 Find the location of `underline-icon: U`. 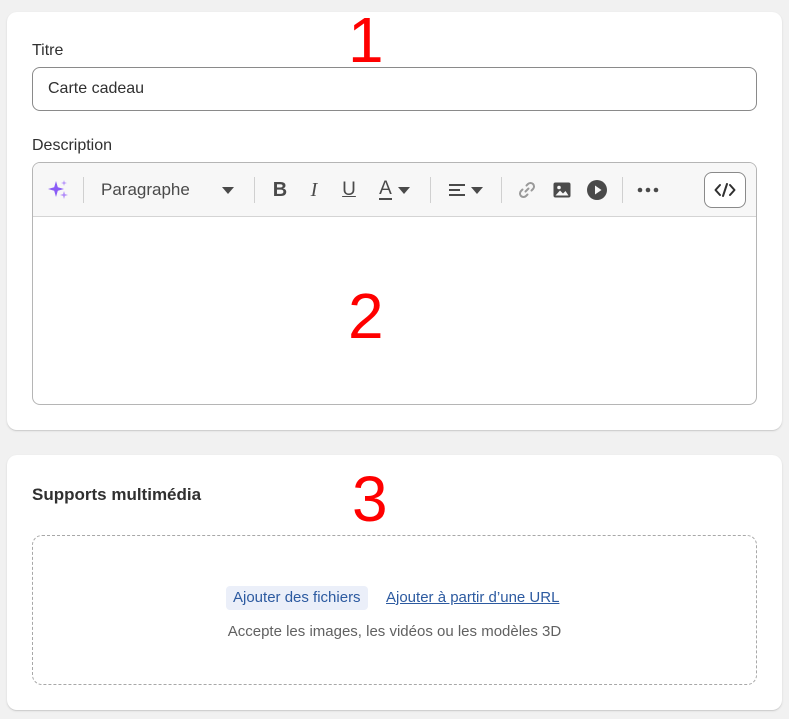

underline-icon: U is located at coordinates (349, 190).